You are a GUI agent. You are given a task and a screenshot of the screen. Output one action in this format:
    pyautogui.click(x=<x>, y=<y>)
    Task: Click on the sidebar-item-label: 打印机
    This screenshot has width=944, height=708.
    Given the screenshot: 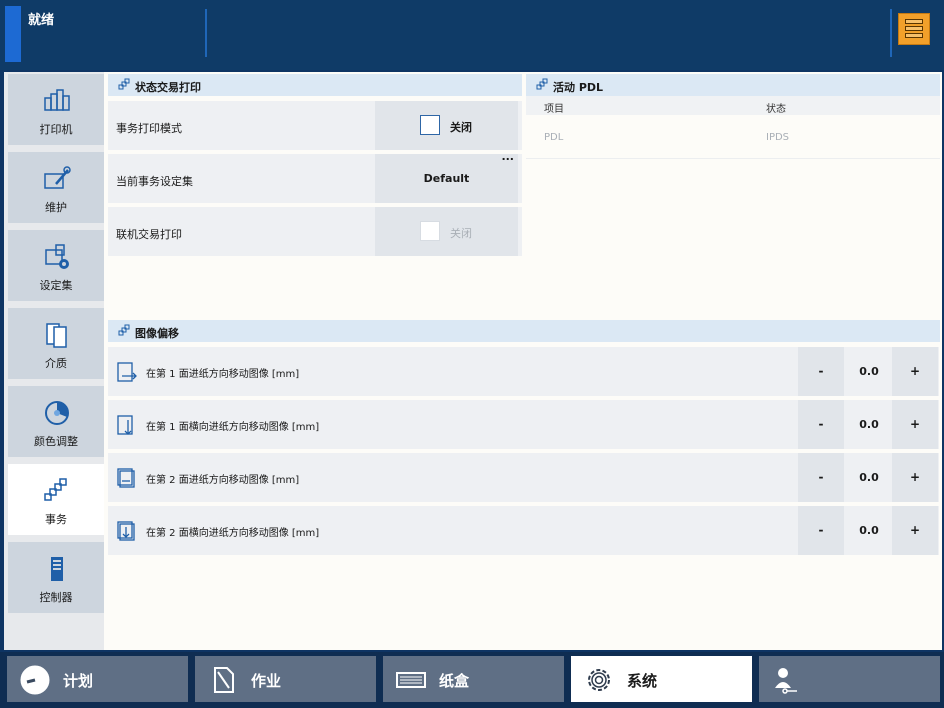 What is the action you would take?
    pyautogui.click(x=56, y=129)
    